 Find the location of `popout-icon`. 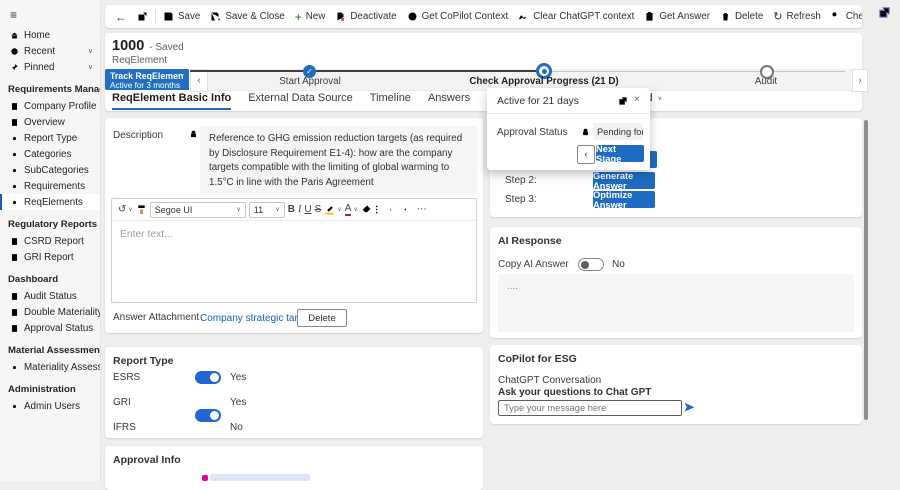

popout-icon is located at coordinates (142, 16).